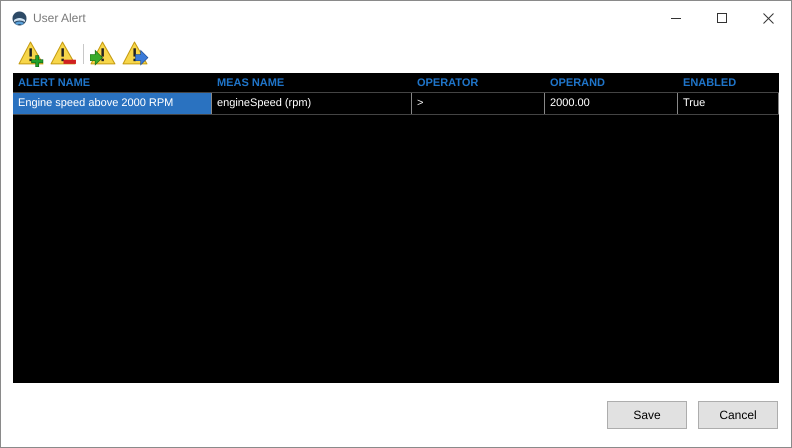  Describe the element at coordinates (722, 18) in the screenshot. I see `maximize-icon` at that location.